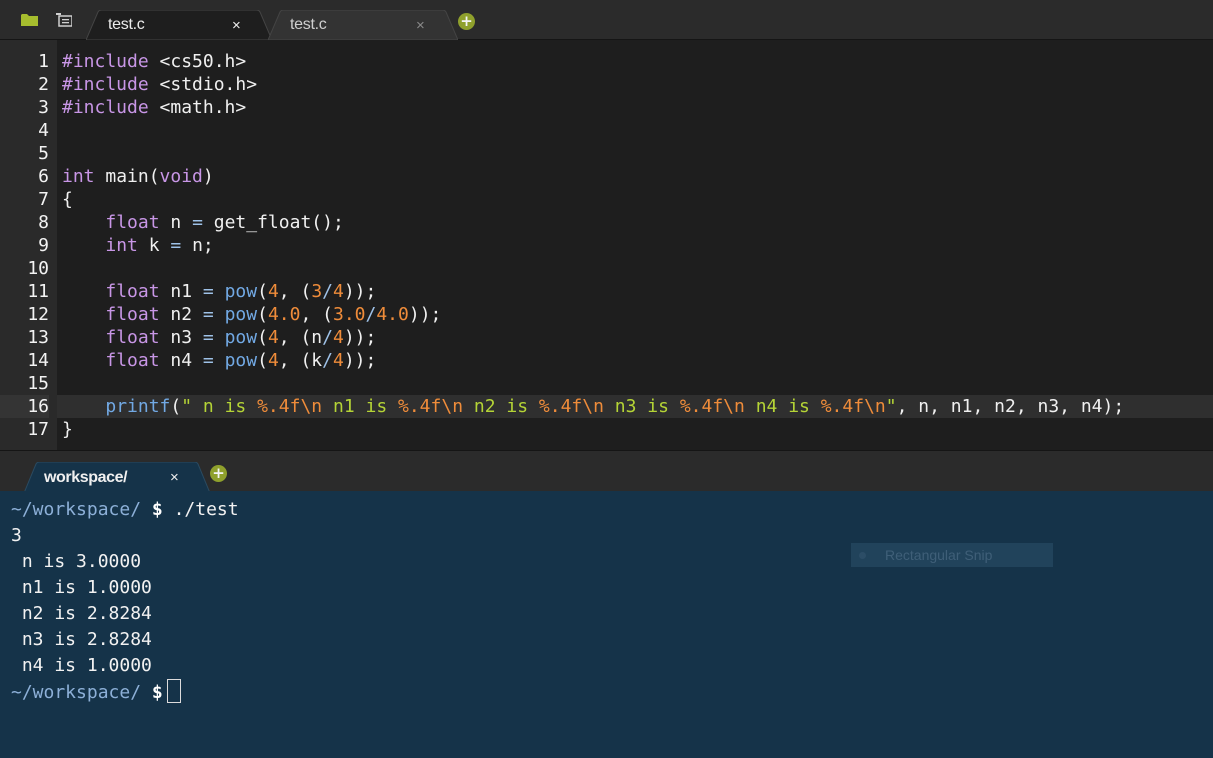 The width and height of the screenshot is (1213, 758). Describe the element at coordinates (159, 245) in the screenshot. I see `code-text: int k = n;` at that location.